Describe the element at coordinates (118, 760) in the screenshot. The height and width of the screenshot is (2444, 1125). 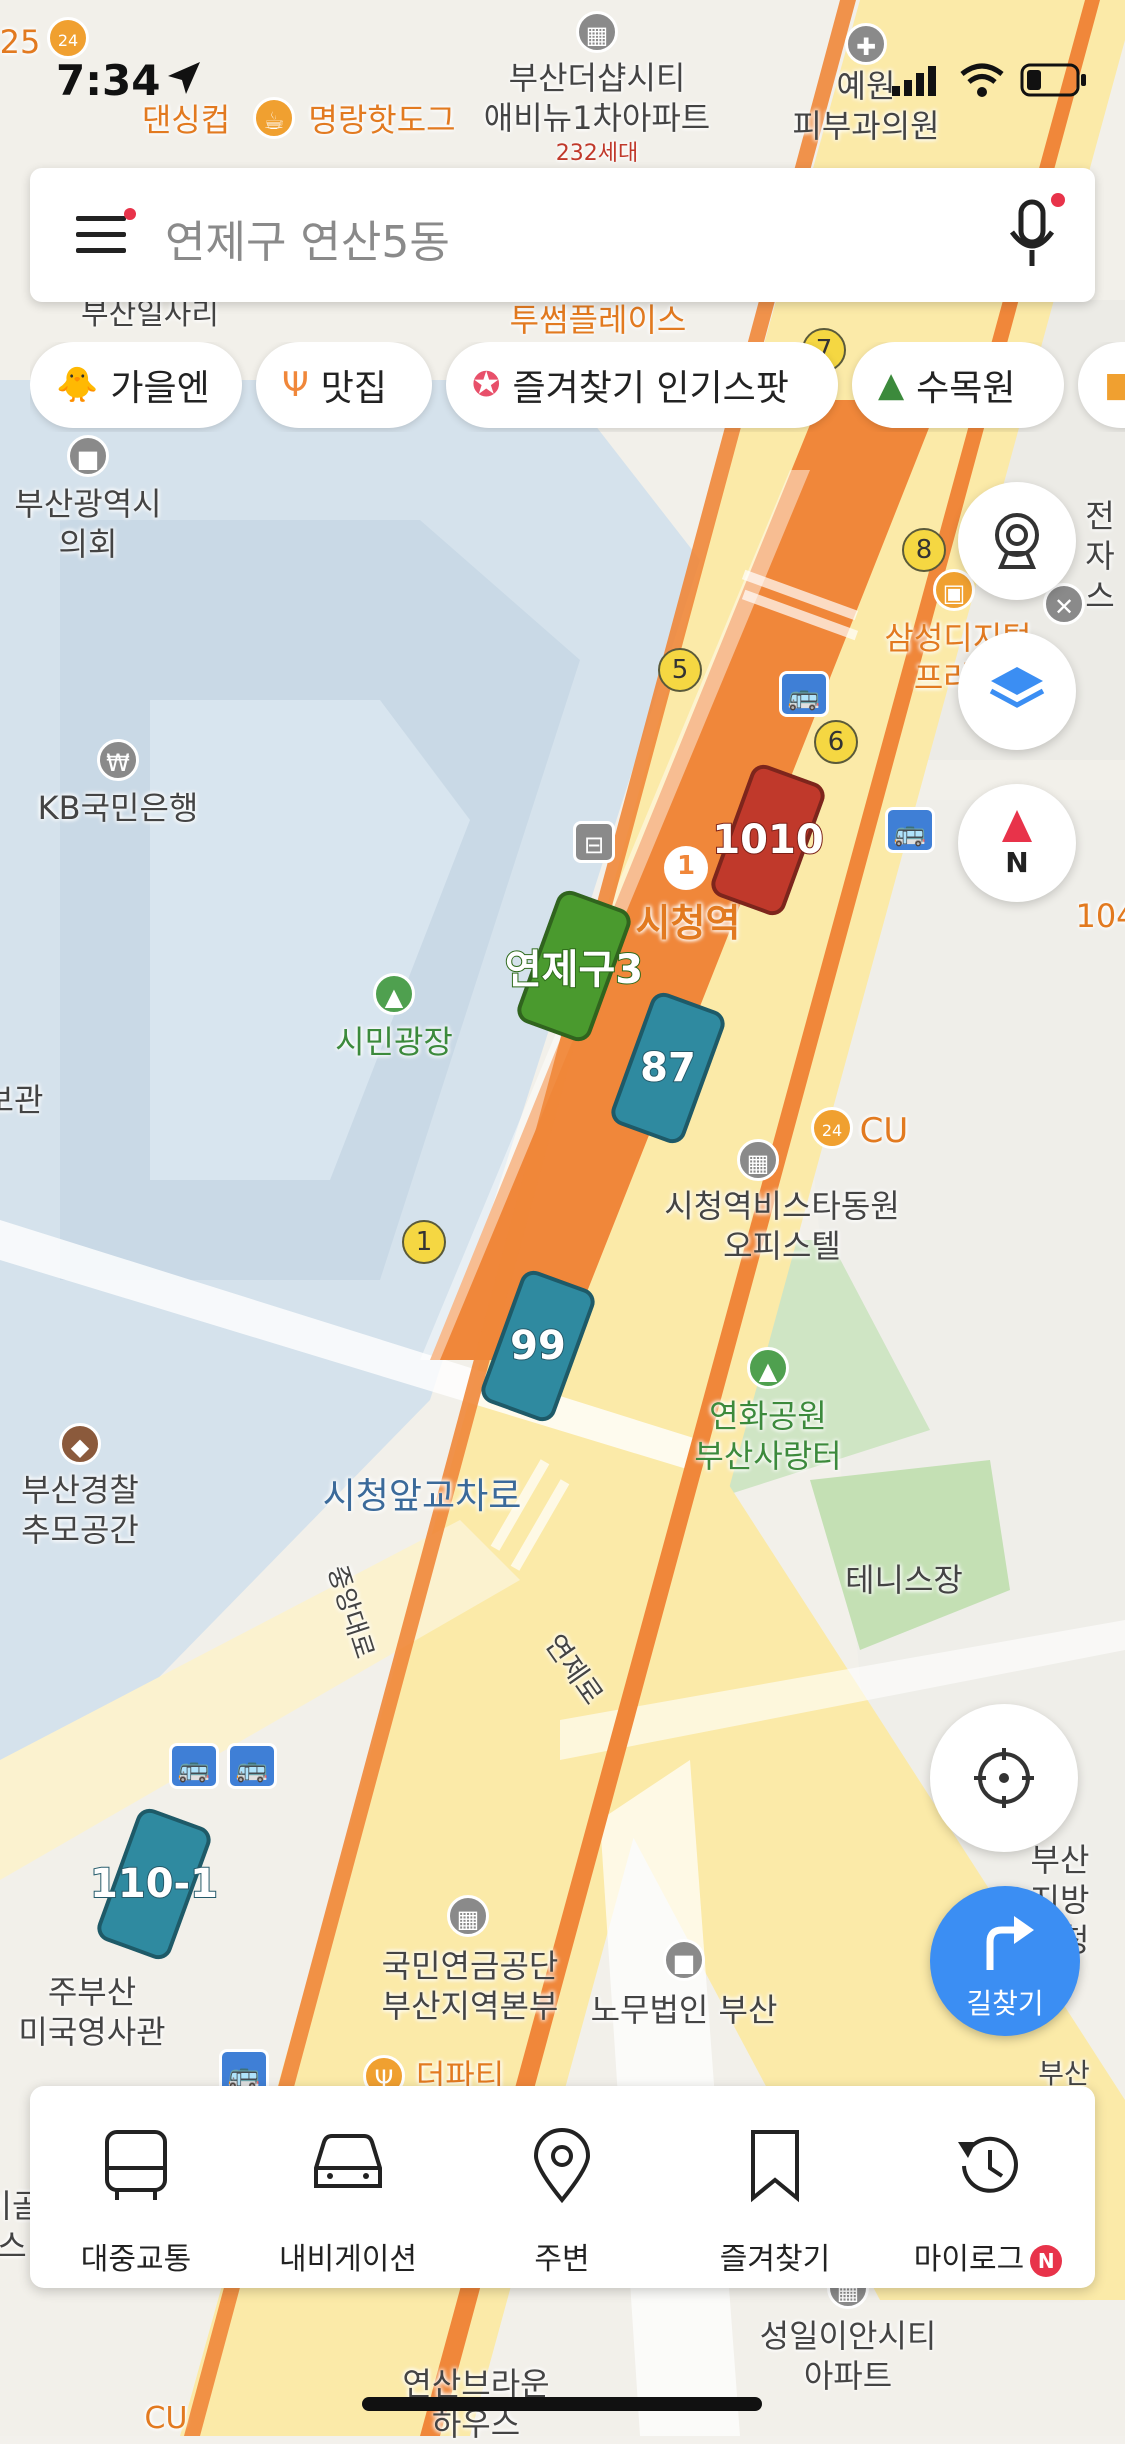
I see `bank-icon: ₩` at that location.